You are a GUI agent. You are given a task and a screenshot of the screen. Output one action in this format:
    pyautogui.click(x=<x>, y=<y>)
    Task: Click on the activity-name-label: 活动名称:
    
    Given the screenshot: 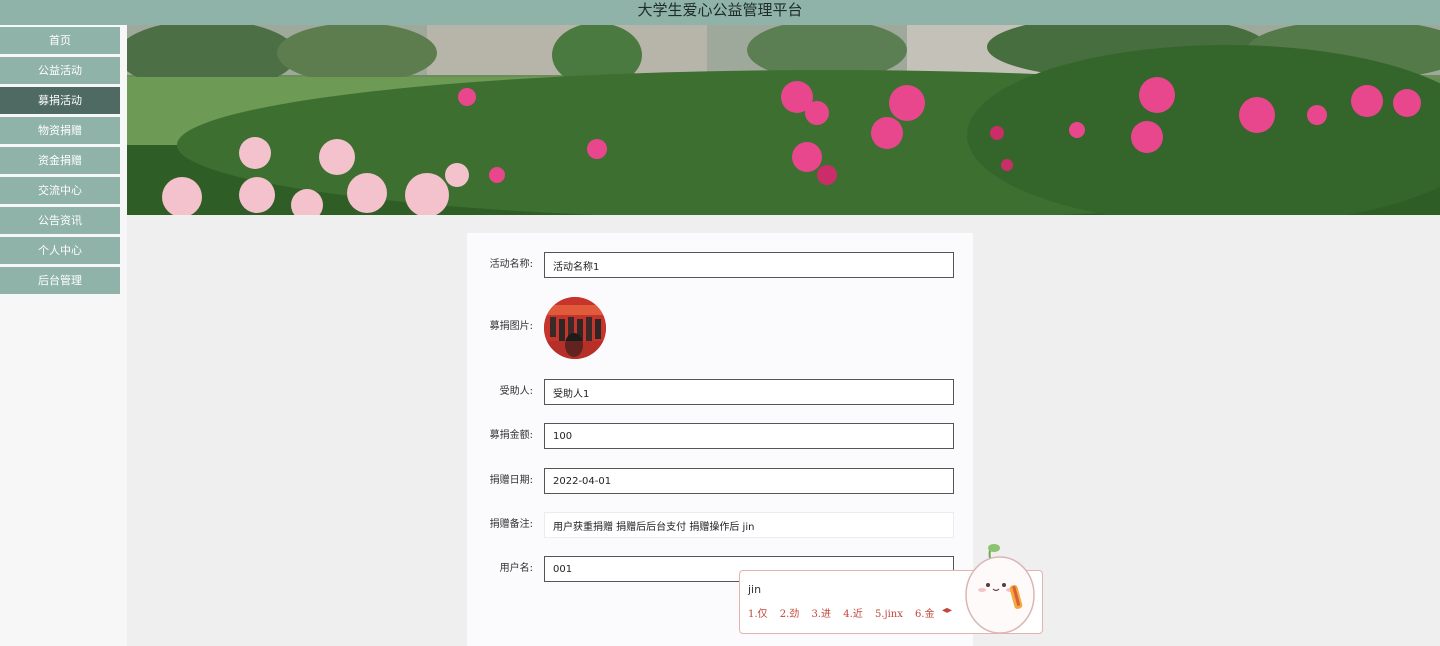 What is the action you would take?
    pyautogui.click(x=511, y=264)
    